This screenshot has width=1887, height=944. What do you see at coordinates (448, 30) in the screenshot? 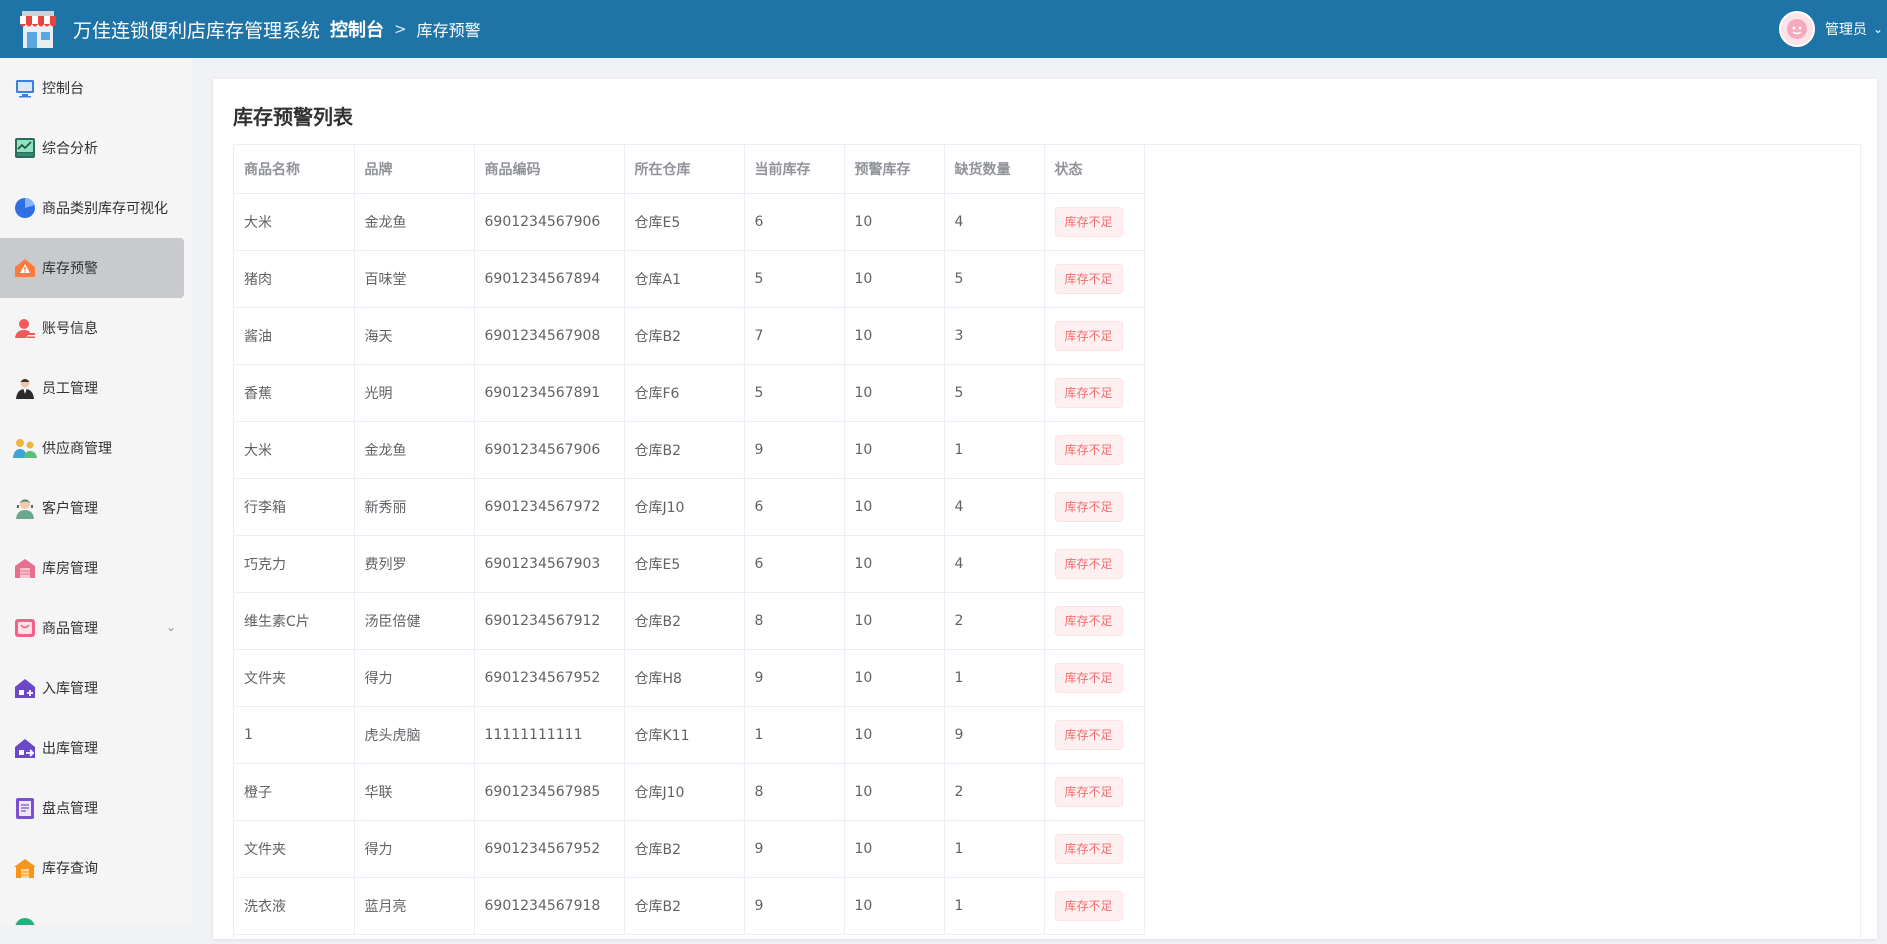
I see `breadcrumb-current: 库存预警` at bounding box center [448, 30].